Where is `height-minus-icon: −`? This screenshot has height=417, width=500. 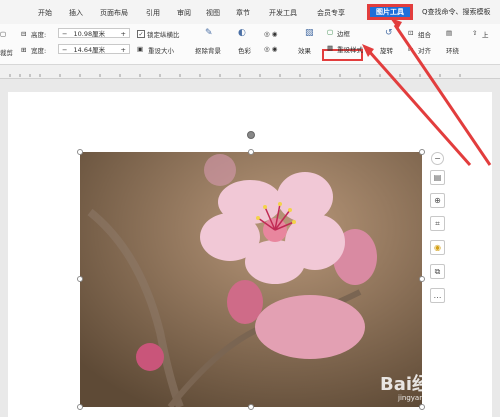 height-minus-icon: − is located at coordinates (64, 34).